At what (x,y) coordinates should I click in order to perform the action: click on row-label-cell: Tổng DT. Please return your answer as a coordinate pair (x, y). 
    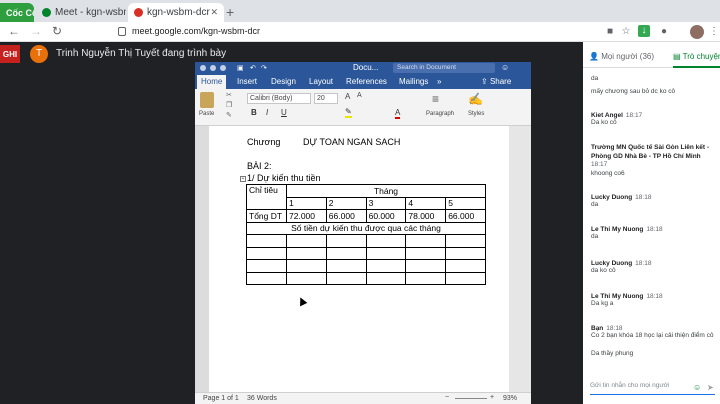
    Looking at the image, I should click on (266, 216).